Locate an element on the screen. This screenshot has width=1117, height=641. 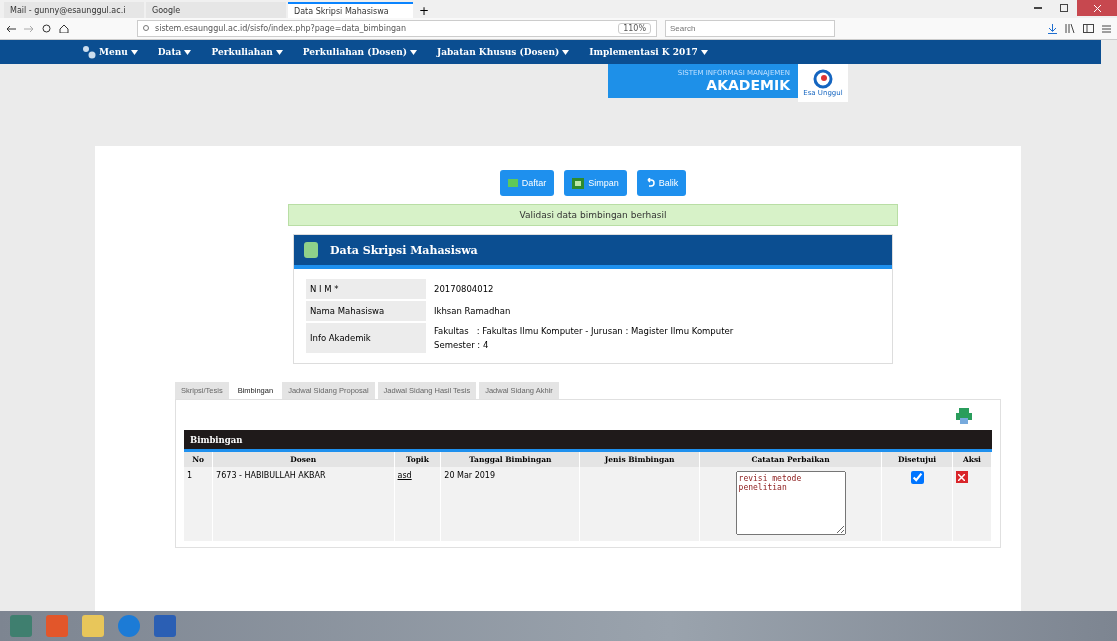
home-icon is located at coordinates (64, 28).